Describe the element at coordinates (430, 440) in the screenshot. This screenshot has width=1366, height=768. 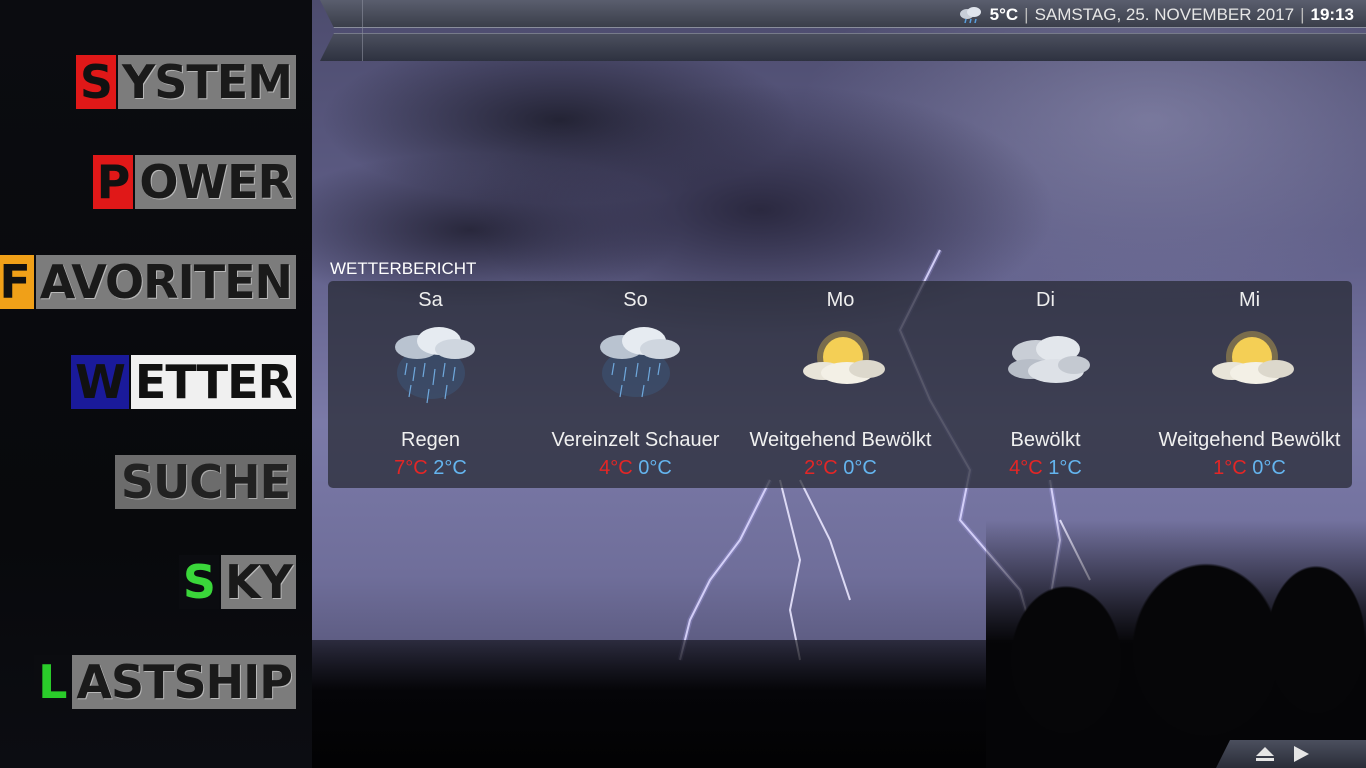
I see `forecast-condition: Regen` at that location.